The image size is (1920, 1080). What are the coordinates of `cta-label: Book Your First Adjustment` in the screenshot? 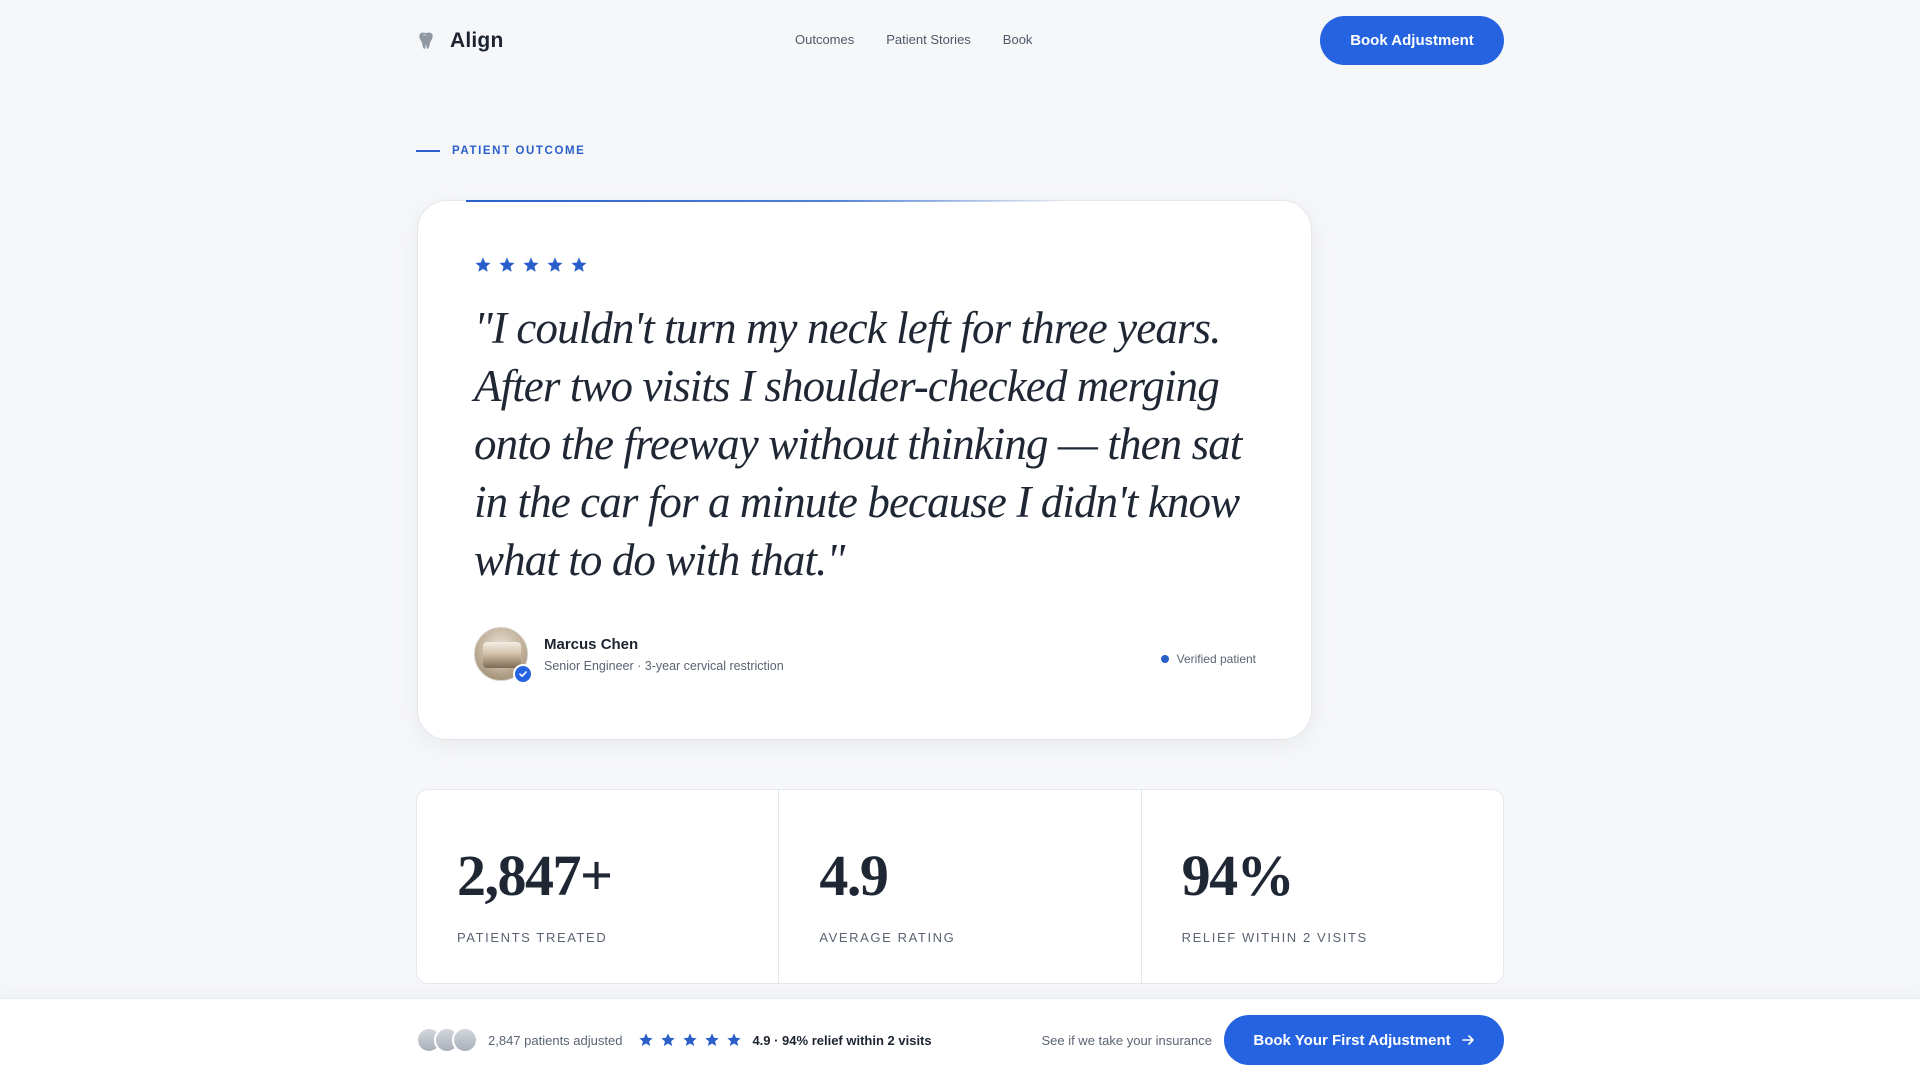 It's located at (1352, 1040).